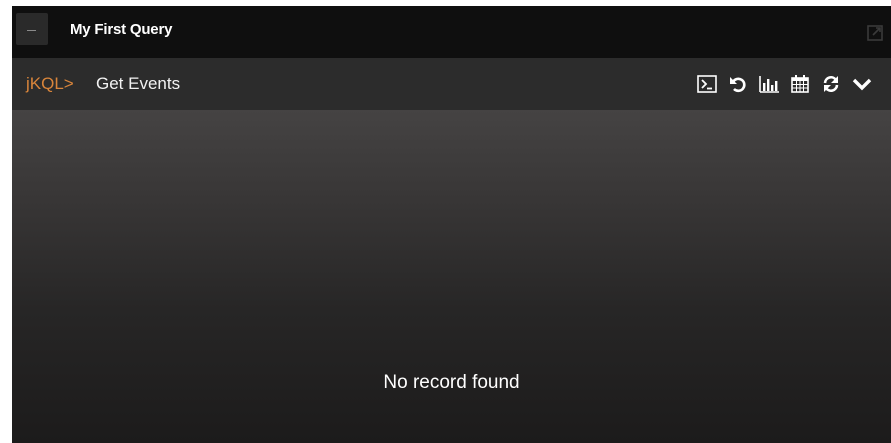  I want to click on refresh-button, so click(831, 84).